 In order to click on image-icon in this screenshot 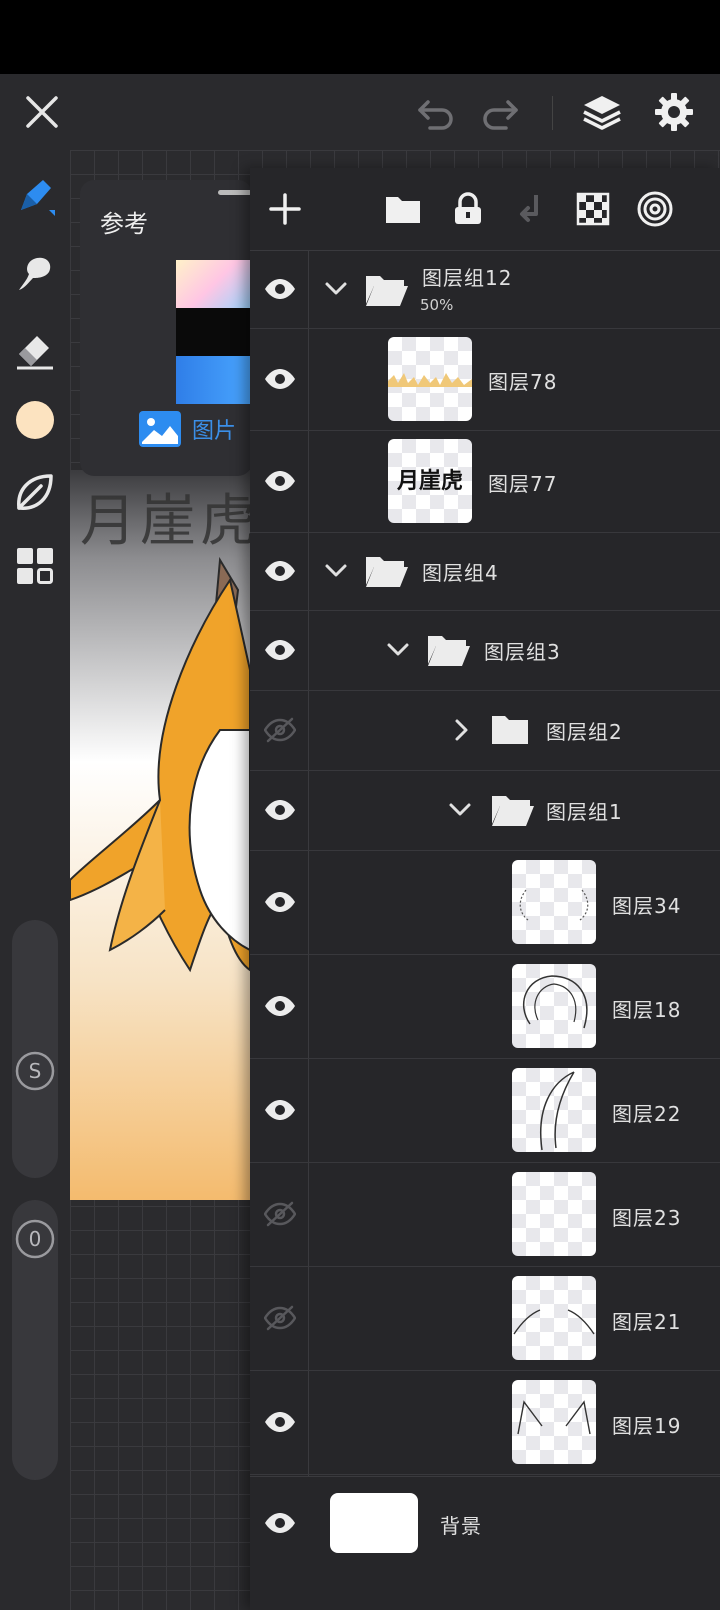, I will do `click(160, 429)`.